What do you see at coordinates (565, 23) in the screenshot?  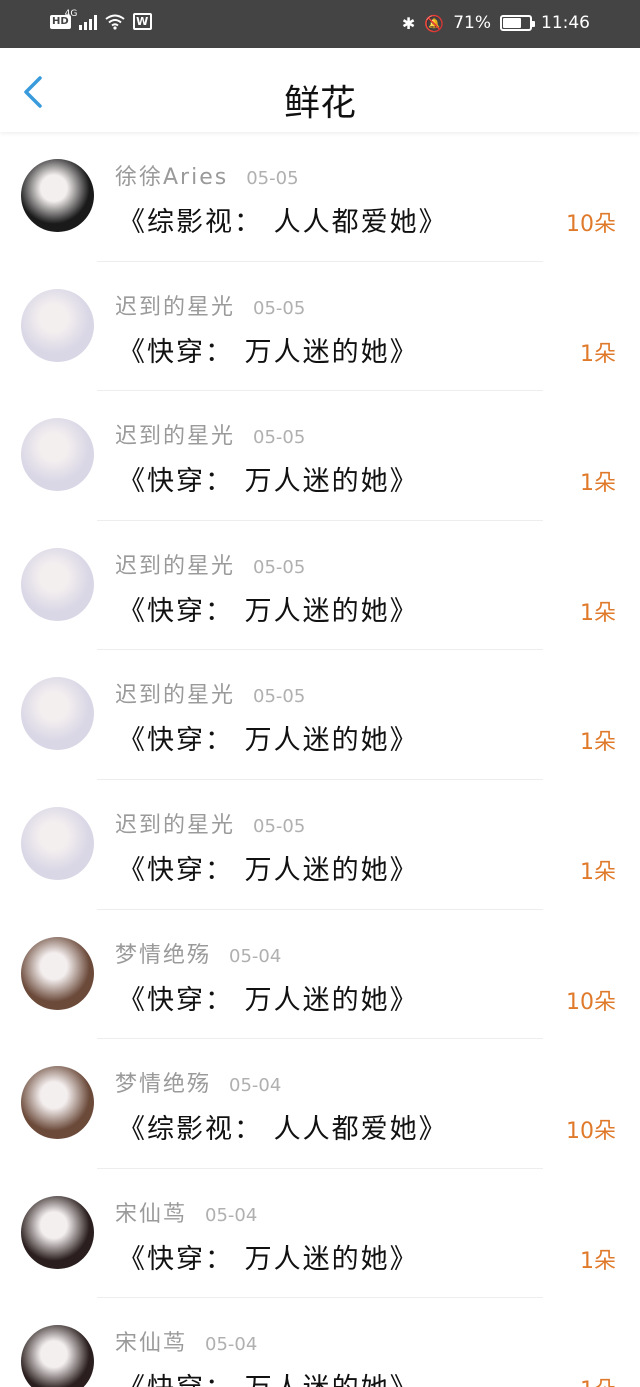 I see `clock: 11:46` at bounding box center [565, 23].